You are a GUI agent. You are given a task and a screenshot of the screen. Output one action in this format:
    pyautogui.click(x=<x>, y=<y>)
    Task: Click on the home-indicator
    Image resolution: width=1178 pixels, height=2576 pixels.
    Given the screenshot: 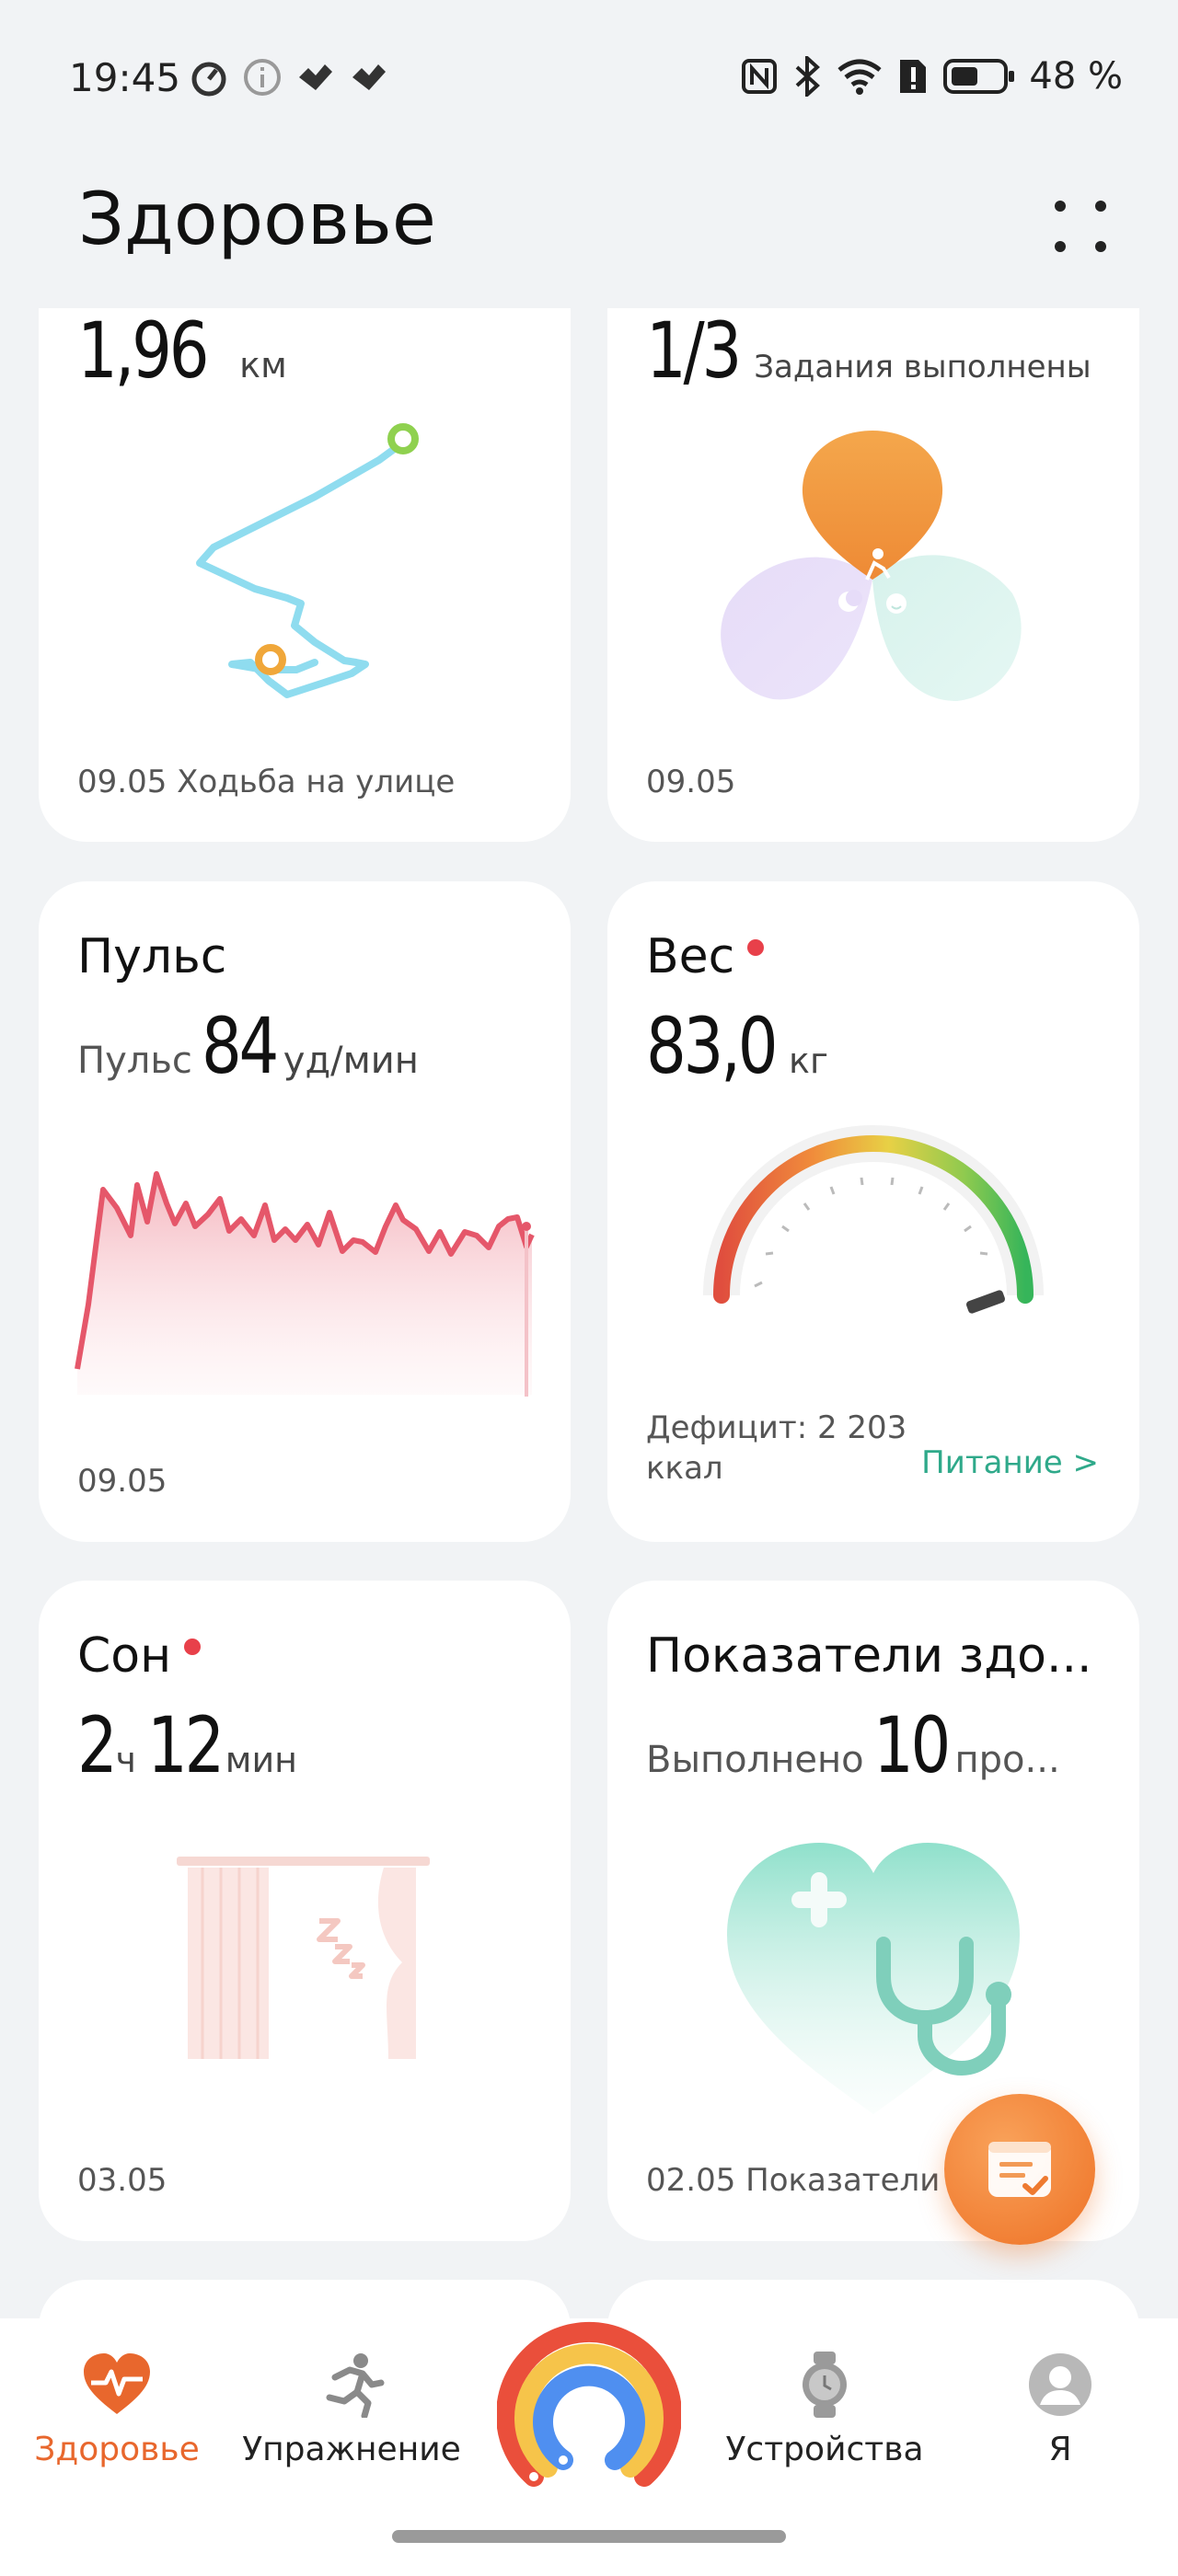 What is the action you would take?
    pyautogui.click(x=589, y=2536)
    